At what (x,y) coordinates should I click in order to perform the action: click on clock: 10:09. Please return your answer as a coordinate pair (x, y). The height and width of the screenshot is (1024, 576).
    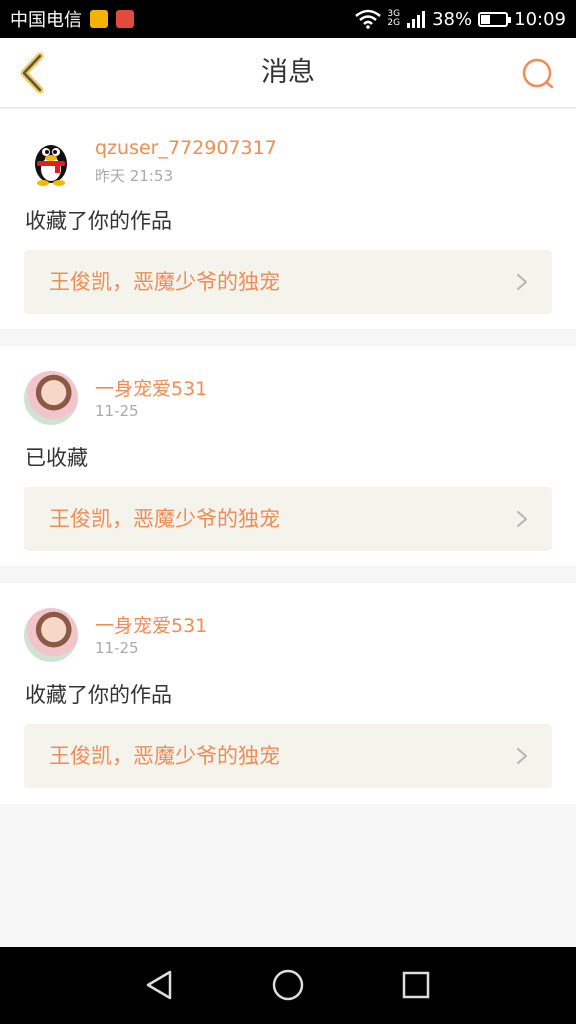
    Looking at the image, I should click on (540, 19).